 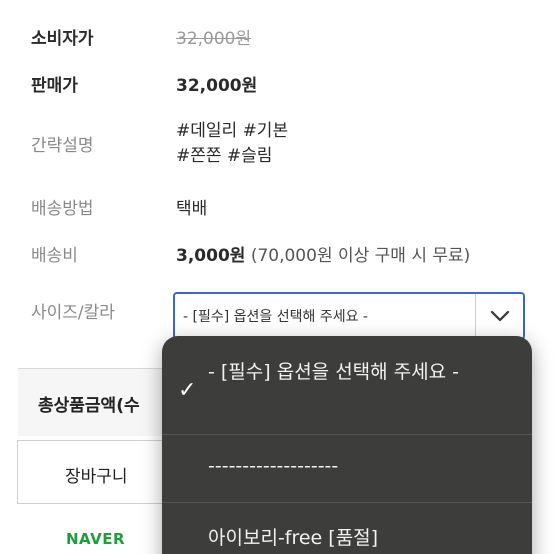 I want to click on option-label: 사이즈/칼라, so click(x=73, y=313).